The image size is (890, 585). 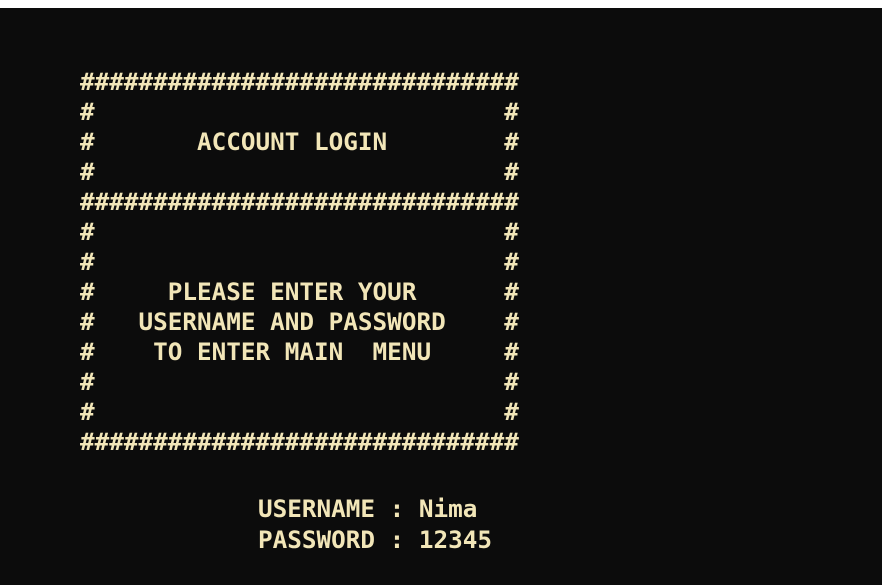 I want to click on username-input: Nima, so click(x=448, y=508).